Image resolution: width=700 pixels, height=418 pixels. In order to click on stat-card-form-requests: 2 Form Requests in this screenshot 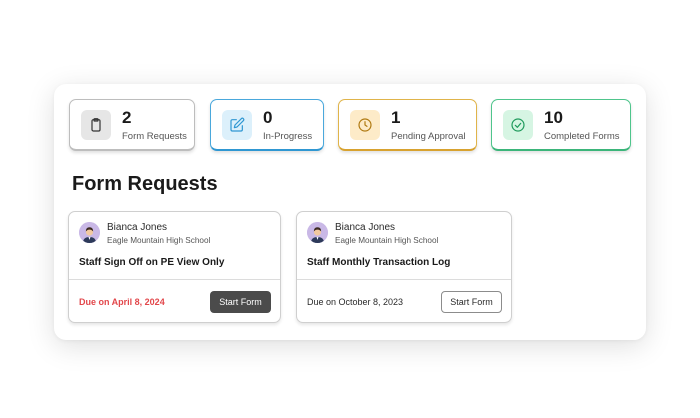, I will do `click(132, 125)`.